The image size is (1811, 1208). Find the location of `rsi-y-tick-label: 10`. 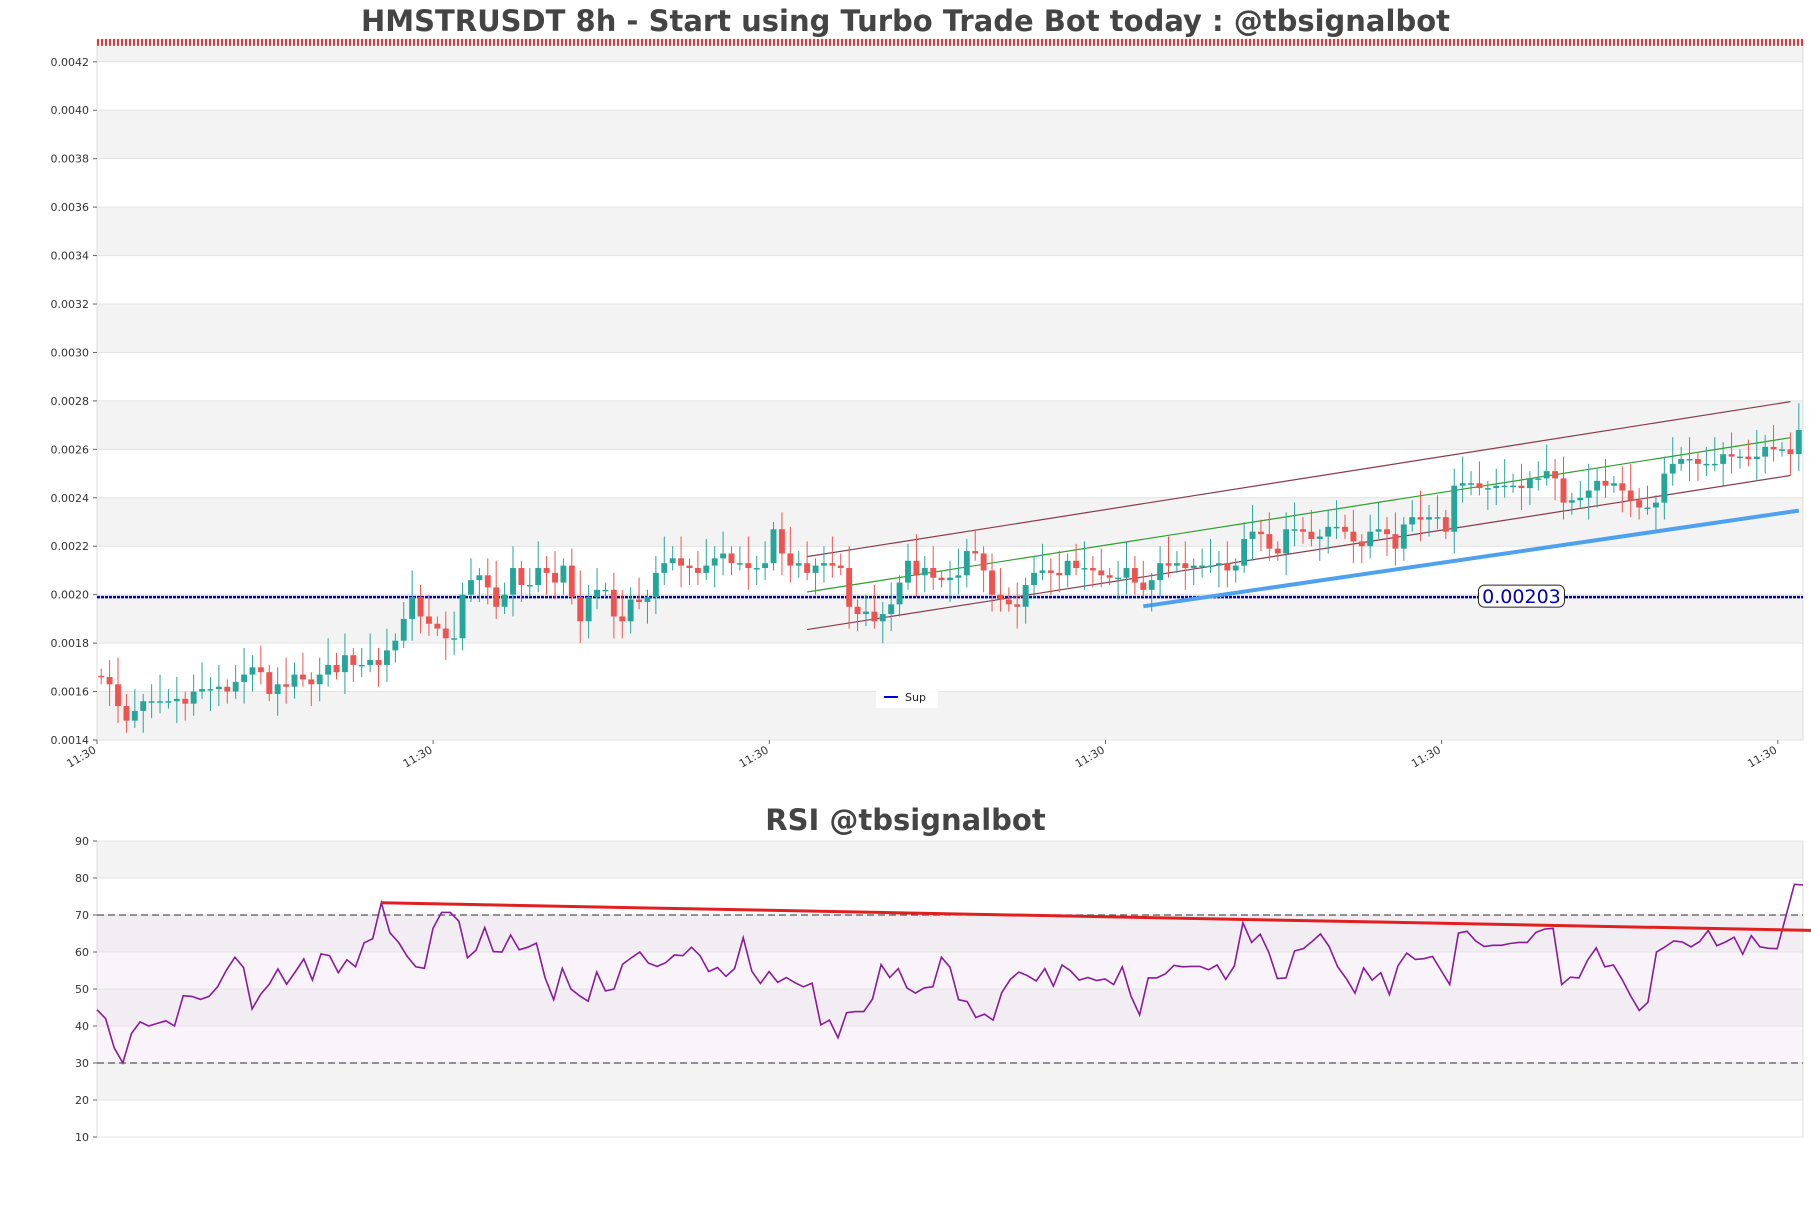

rsi-y-tick-label: 10 is located at coordinates (82, 1137).